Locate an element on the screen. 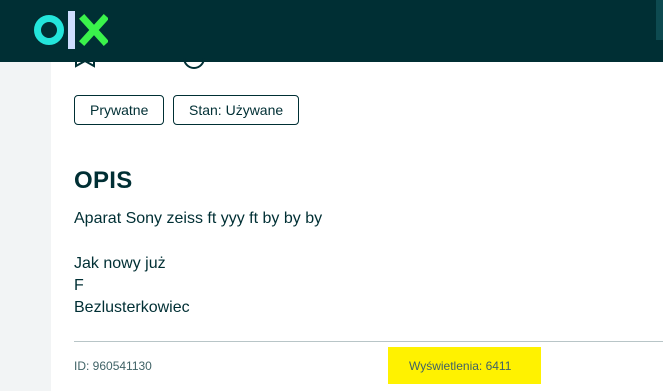 This screenshot has height=391, width=663. description-line: Bezlusterkowiec is located at coordinates (132, 307).